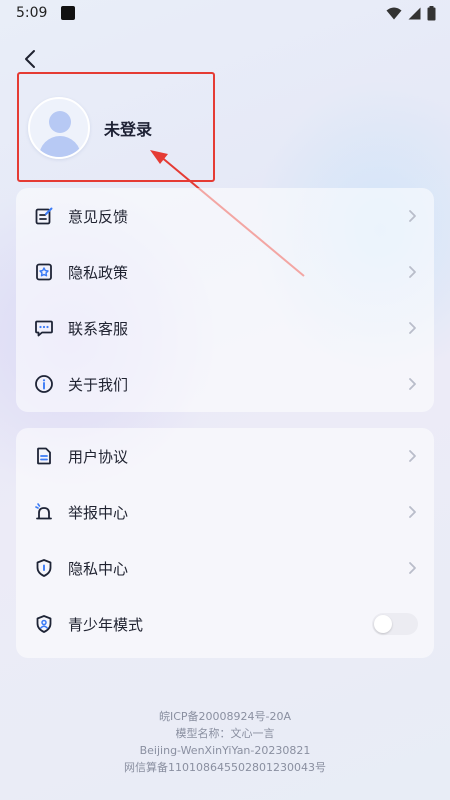 The image size is (450, 800). Describe the element at coordinates (32, 13) in the screenshot. I see `status-time: 5:09` at that location.